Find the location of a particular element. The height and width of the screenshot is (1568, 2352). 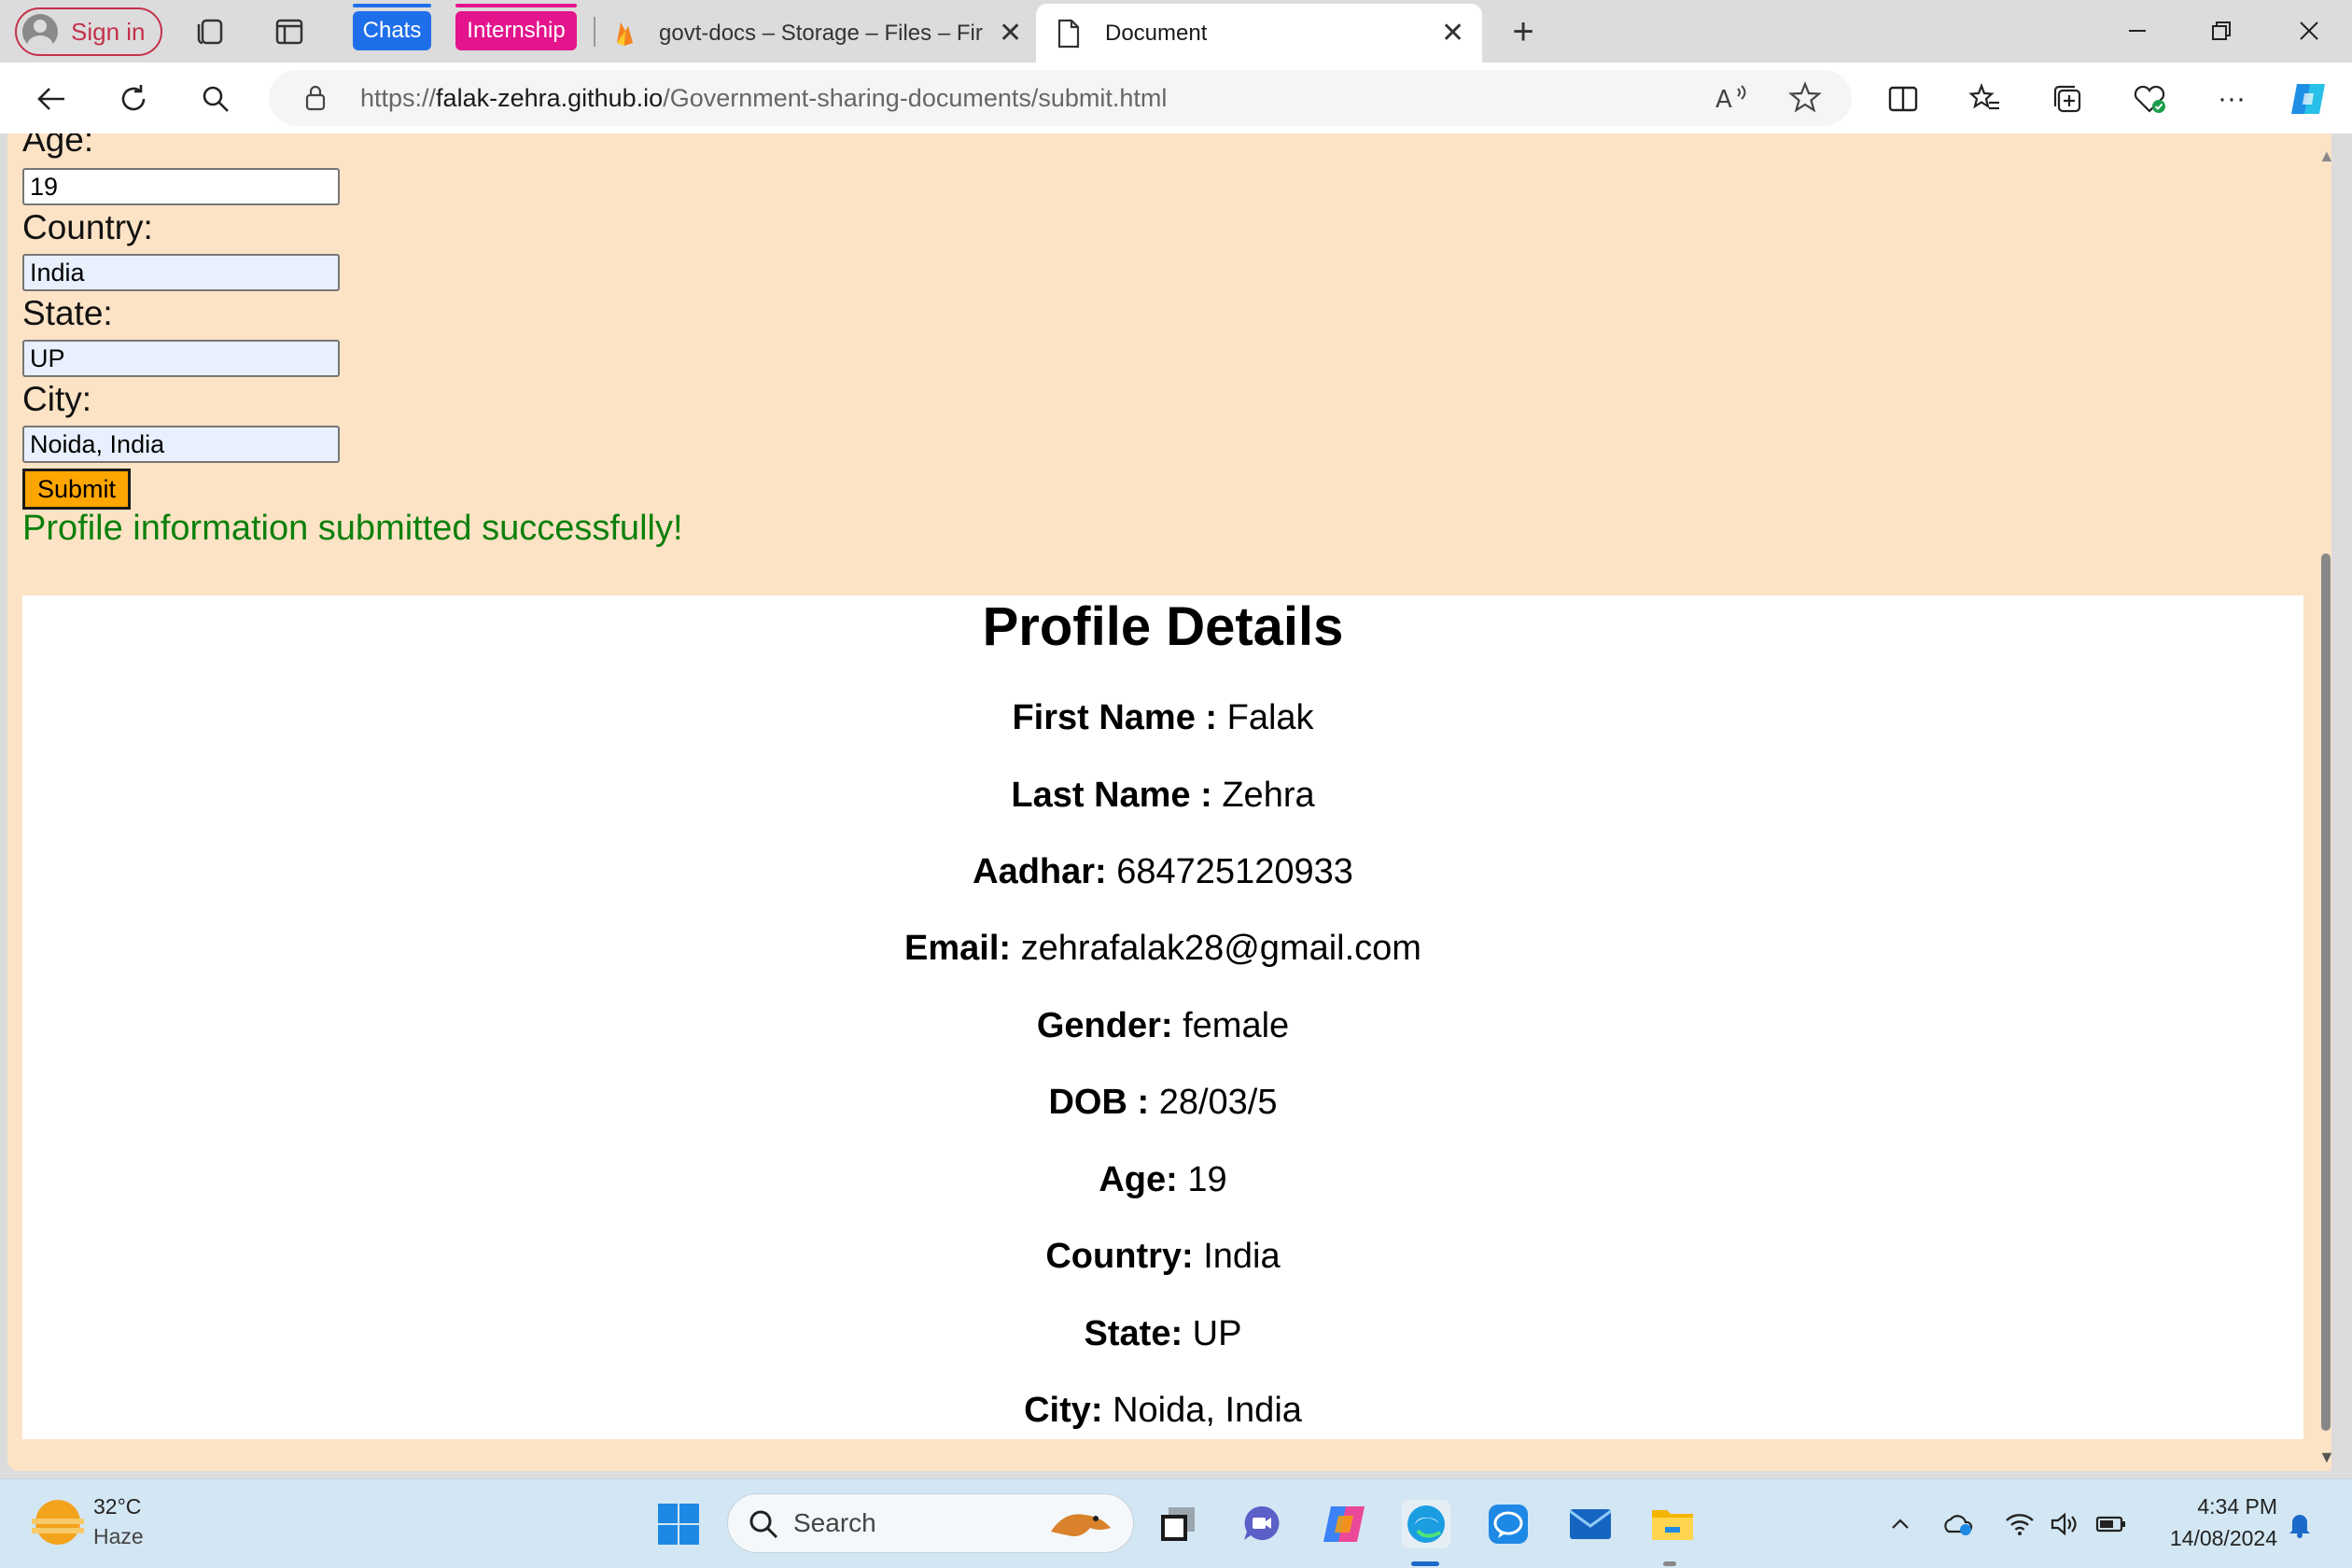

favorite-star-icon is located at coordinates (1805, 100).